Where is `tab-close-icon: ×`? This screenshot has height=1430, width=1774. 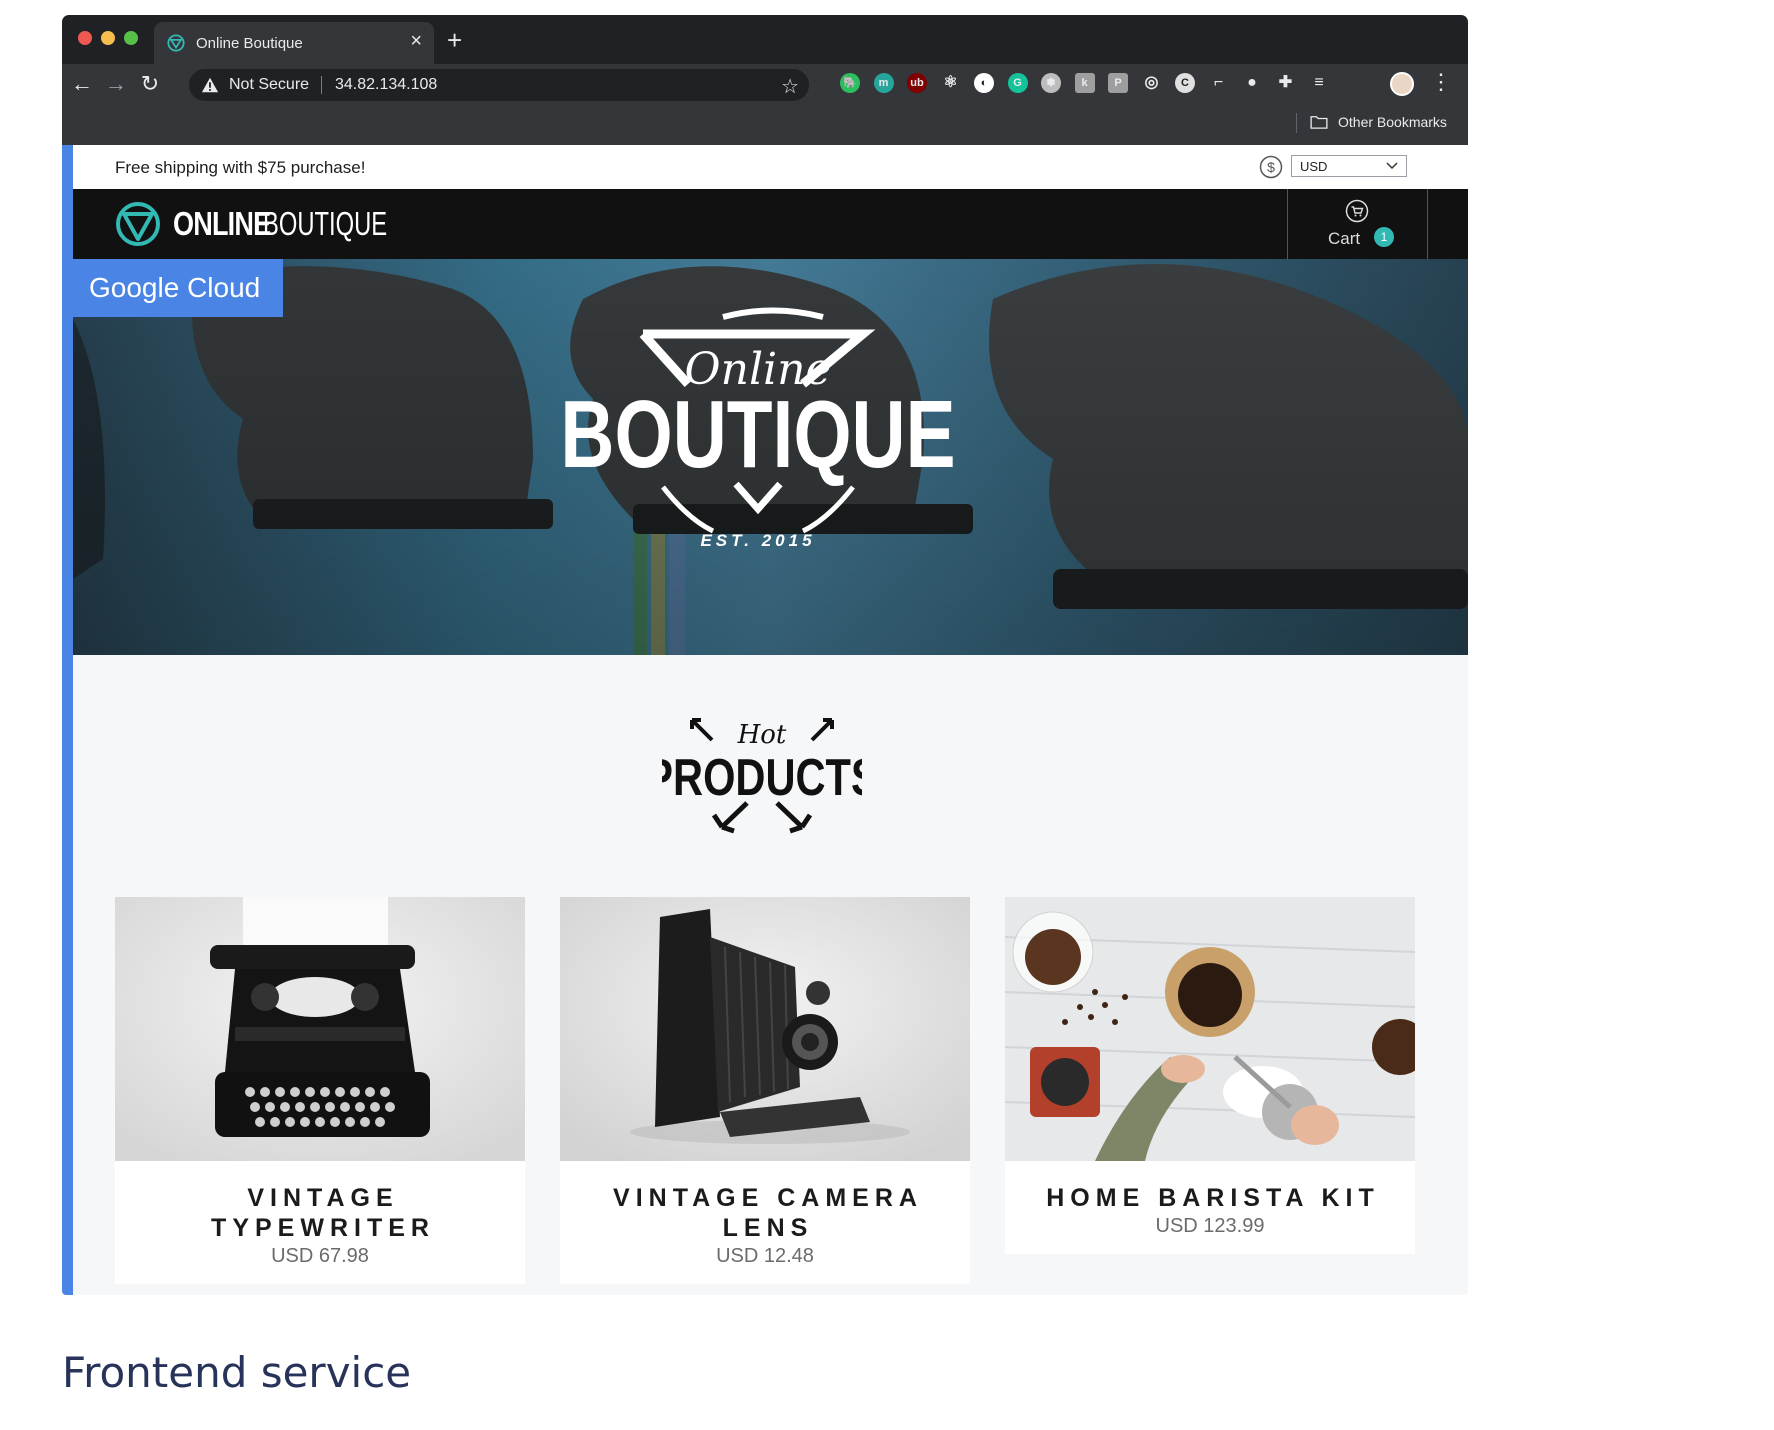
tab-close-icon: × is located at coordinates (416, 41).